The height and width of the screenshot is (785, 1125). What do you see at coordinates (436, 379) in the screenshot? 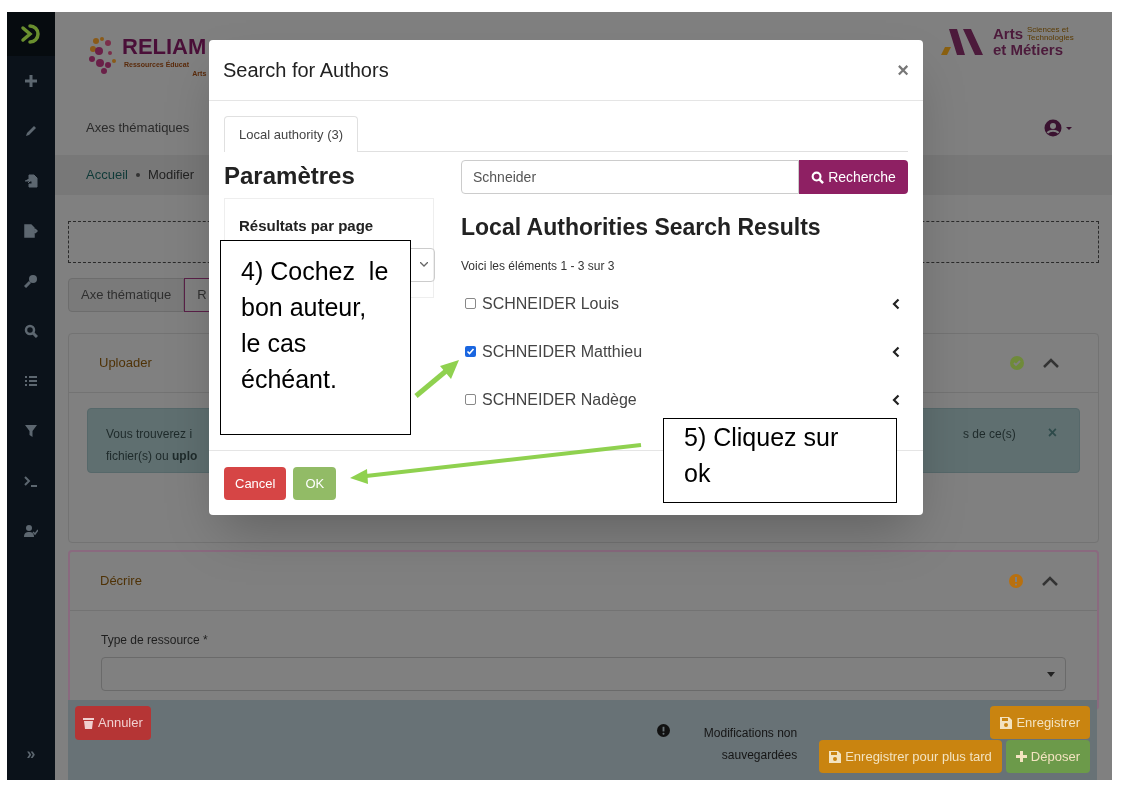
I see `annotation-arrow` at bounding box center [436, 379].